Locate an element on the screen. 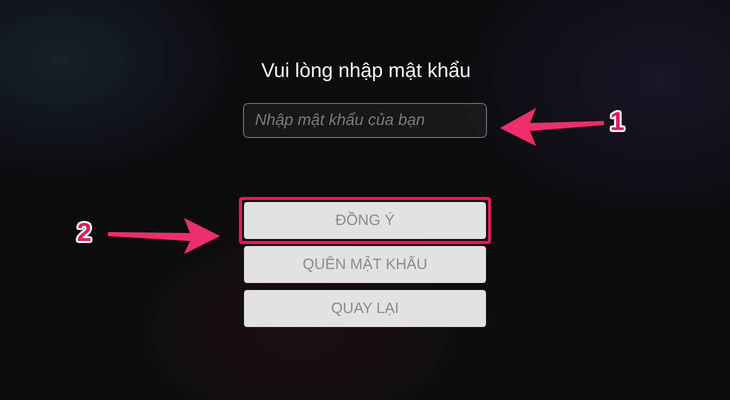 The width and height of the screenshot is (730, 400). password-field: Nhập mật khẩu của bạn is located at coordinates (365, 120).